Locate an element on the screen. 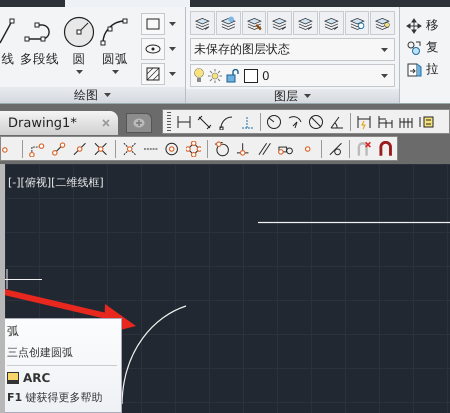  panel-title-button: 图层 is located at coordinates (292, 96).